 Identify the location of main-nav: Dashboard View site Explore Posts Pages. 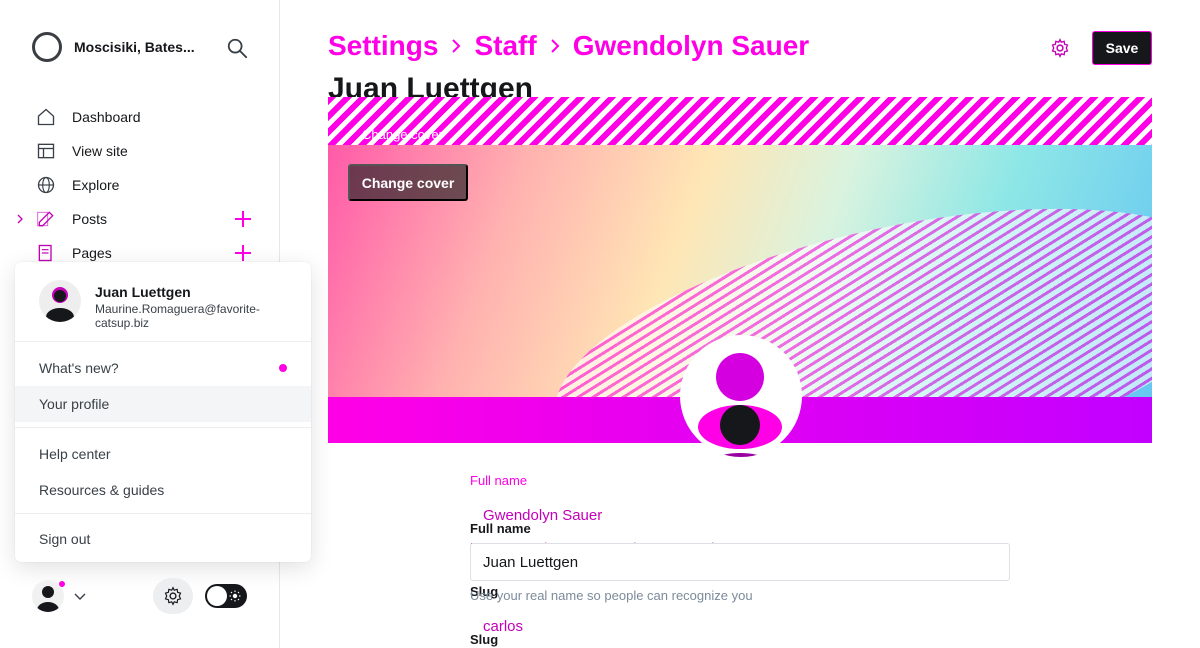
(136, 185).